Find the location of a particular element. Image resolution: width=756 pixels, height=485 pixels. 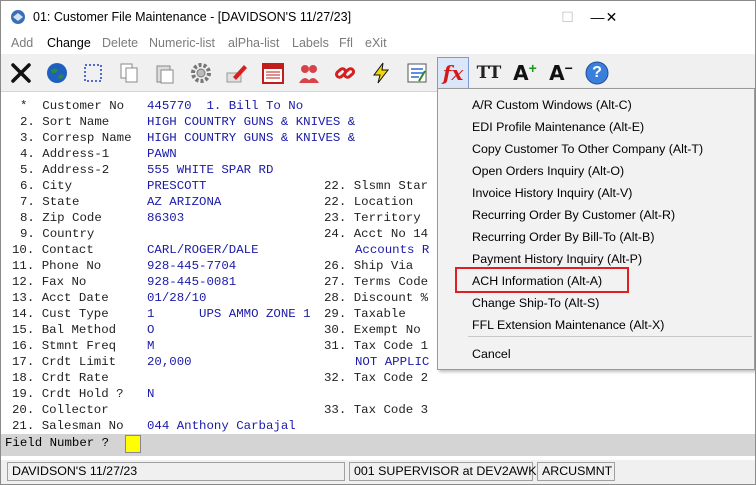

field-number-input is located at coordinates (133, 444).